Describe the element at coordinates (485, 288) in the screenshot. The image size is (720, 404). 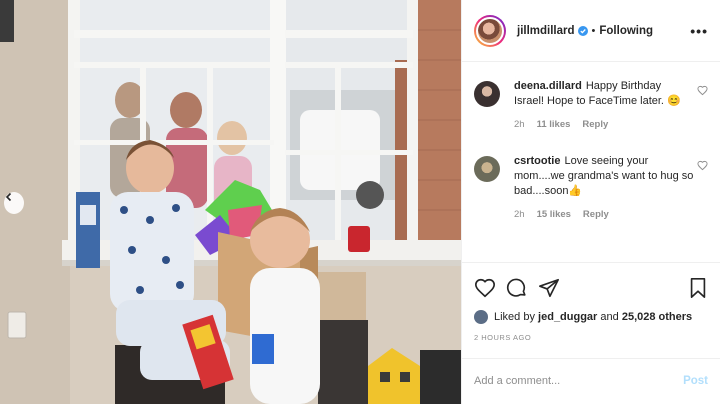
I see `like-heart-icon` at that location.